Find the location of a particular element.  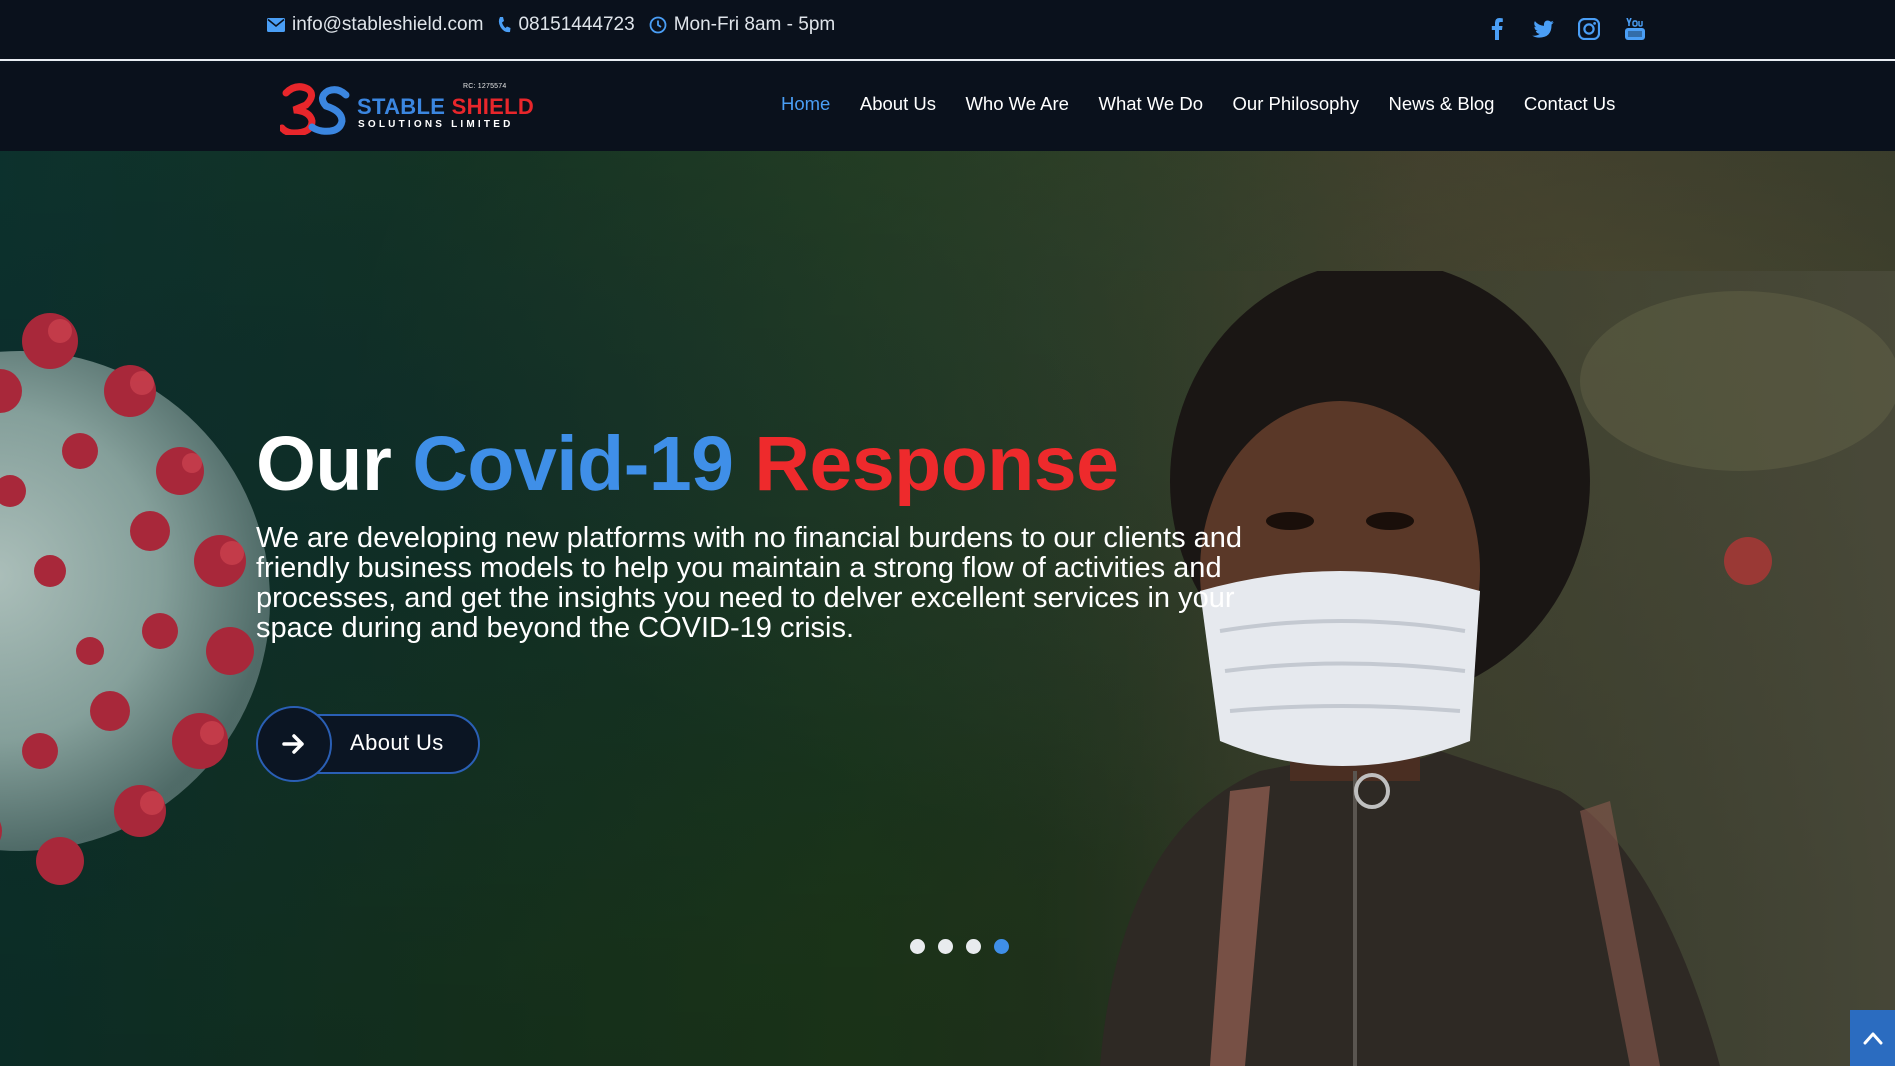

hero-title: Our Covid-19 Response is located at coordinates (687, 464).